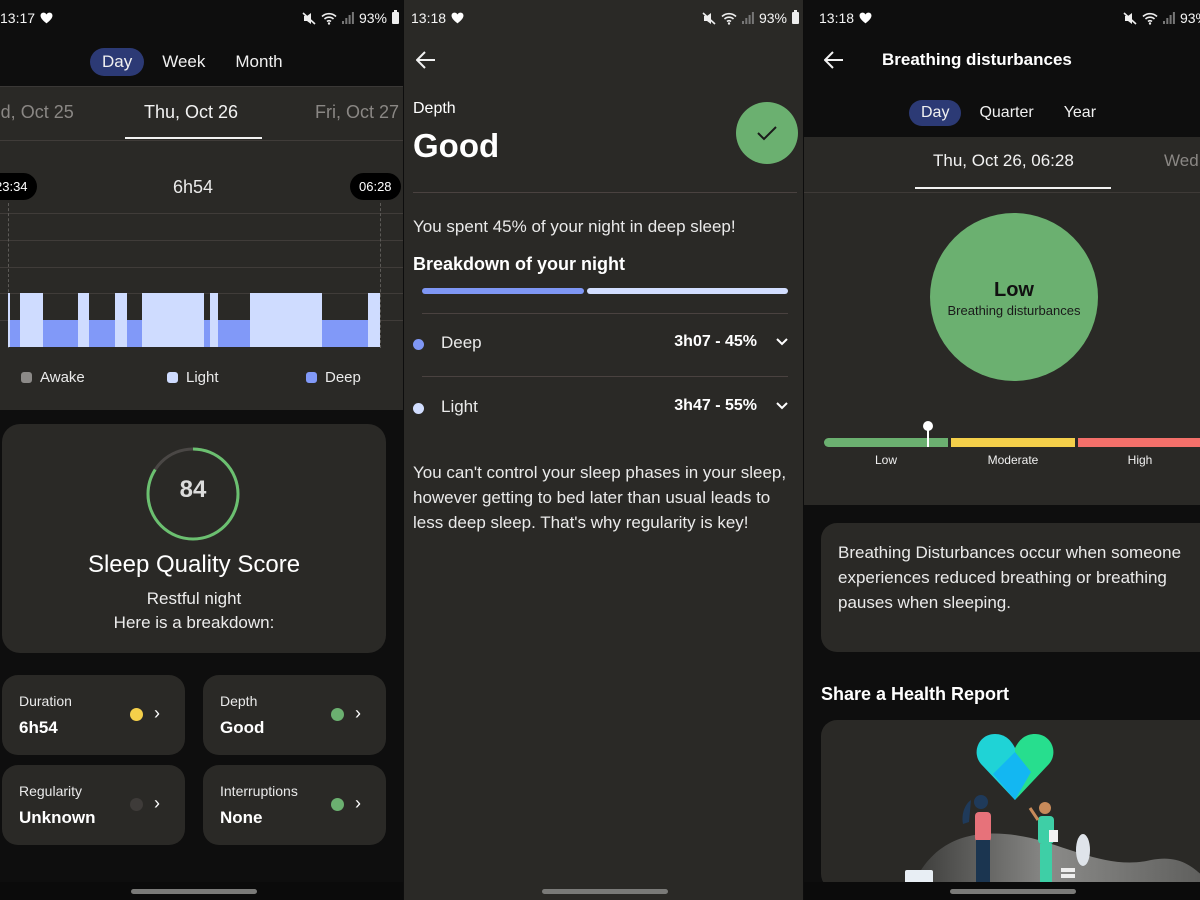 This screenshot has height=900, width=1200. What do you see at coordinates (601, 345) in the screenshot?
I see `phase-row-deep: Deep 3h07 - 45%` at bounding box center [601, 345].